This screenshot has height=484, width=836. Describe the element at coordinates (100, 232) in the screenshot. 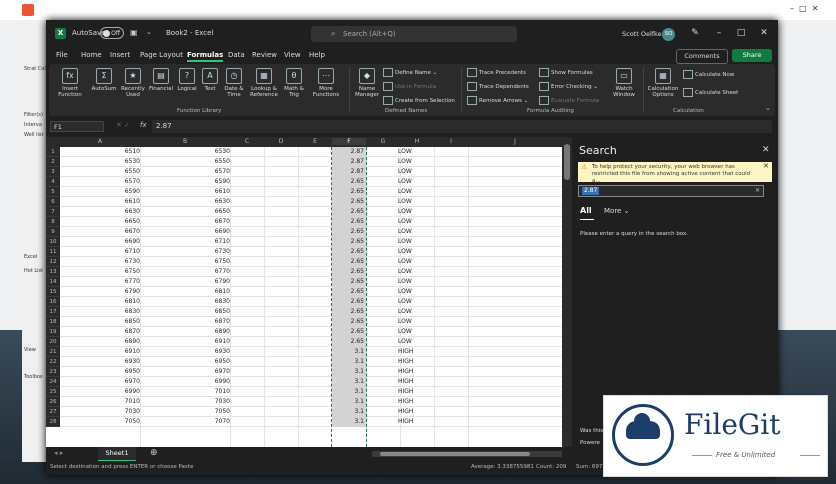

I see `cell-a: 6670` at that location.